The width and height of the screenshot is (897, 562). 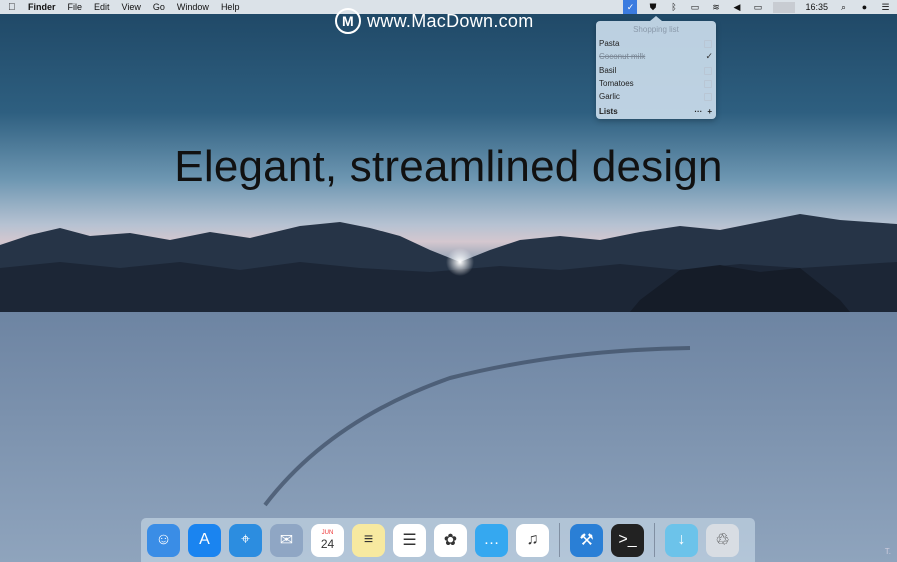 What do you see at coordinates (42, 7) in the screenshot?
I see `menu-finder: Finder` at bounding box center [42, 7].